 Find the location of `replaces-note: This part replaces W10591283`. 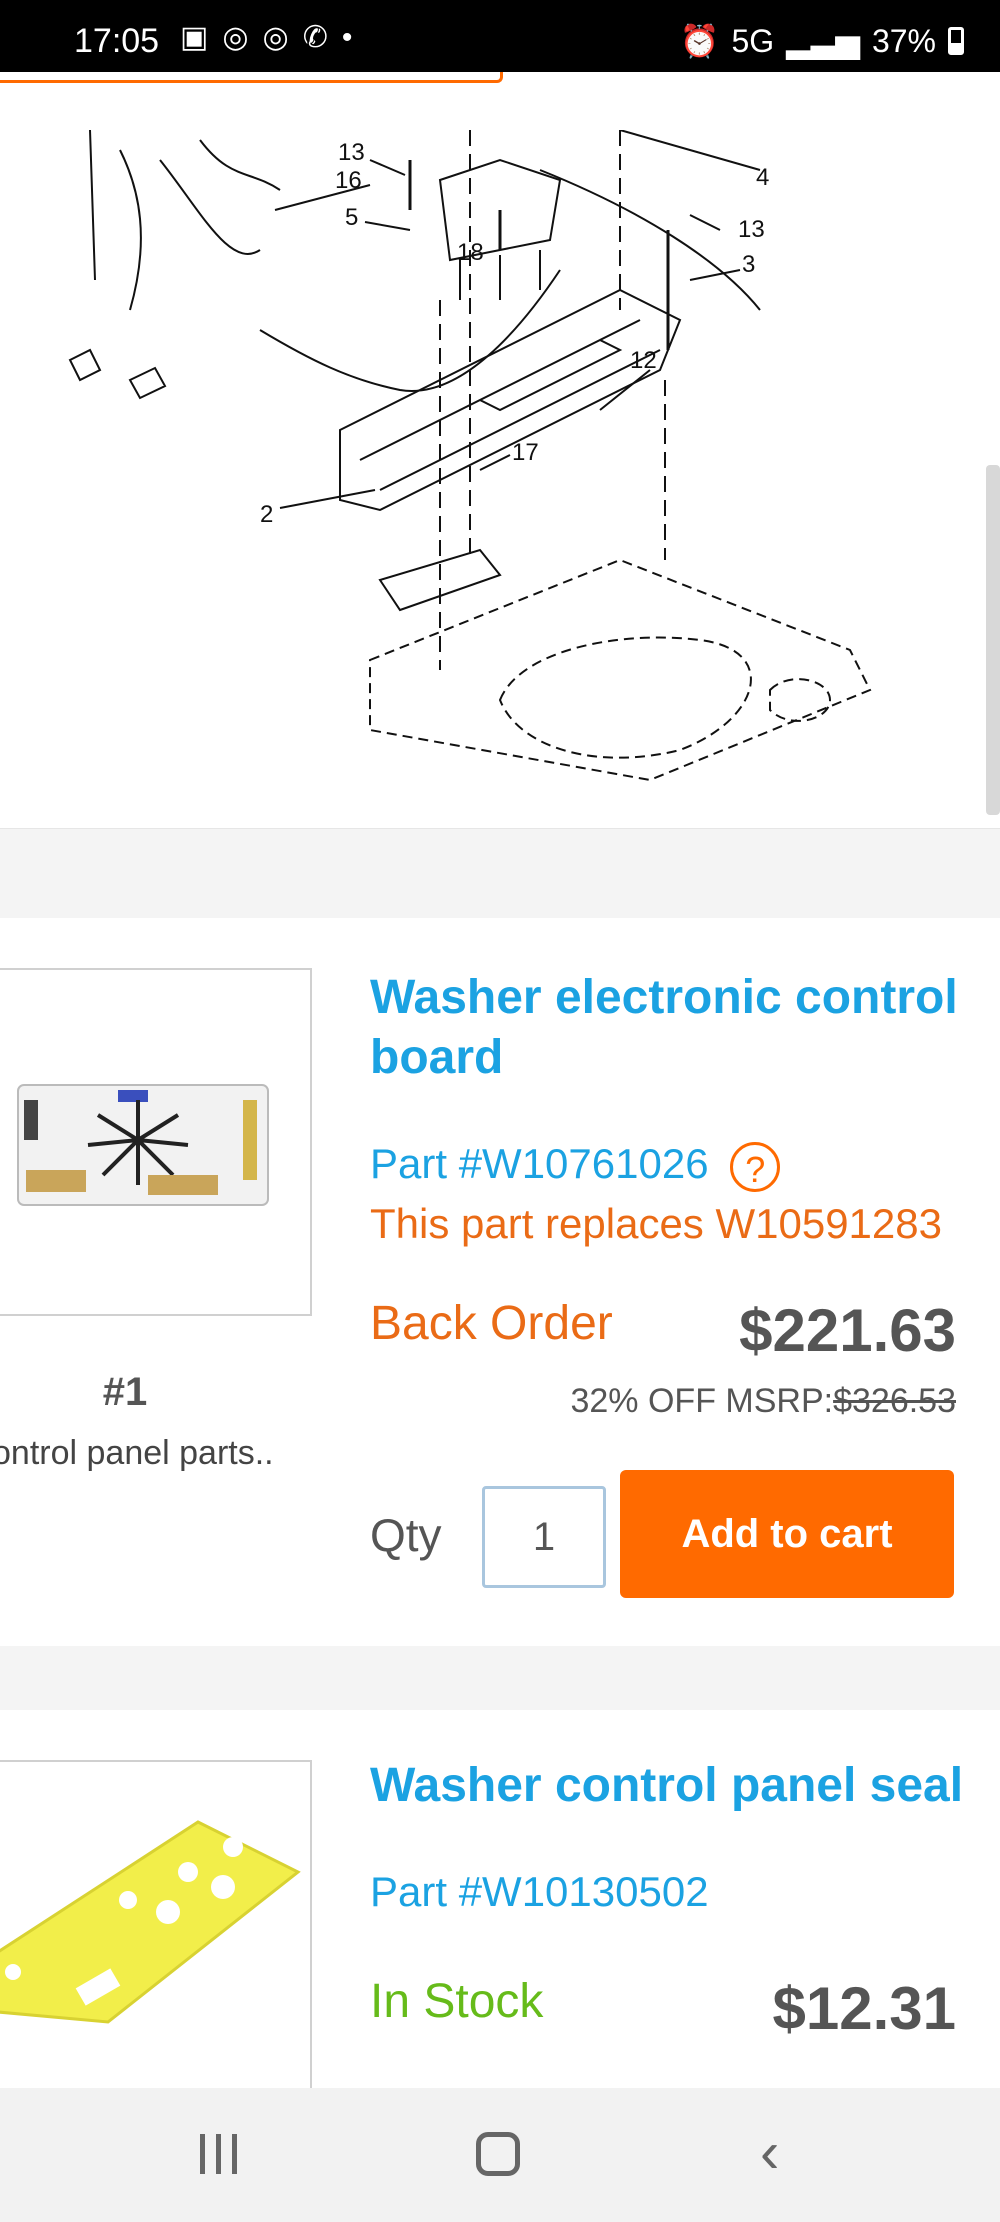

replaces-note: This part replaces W10591283 is located at coordinates (656, 1223).